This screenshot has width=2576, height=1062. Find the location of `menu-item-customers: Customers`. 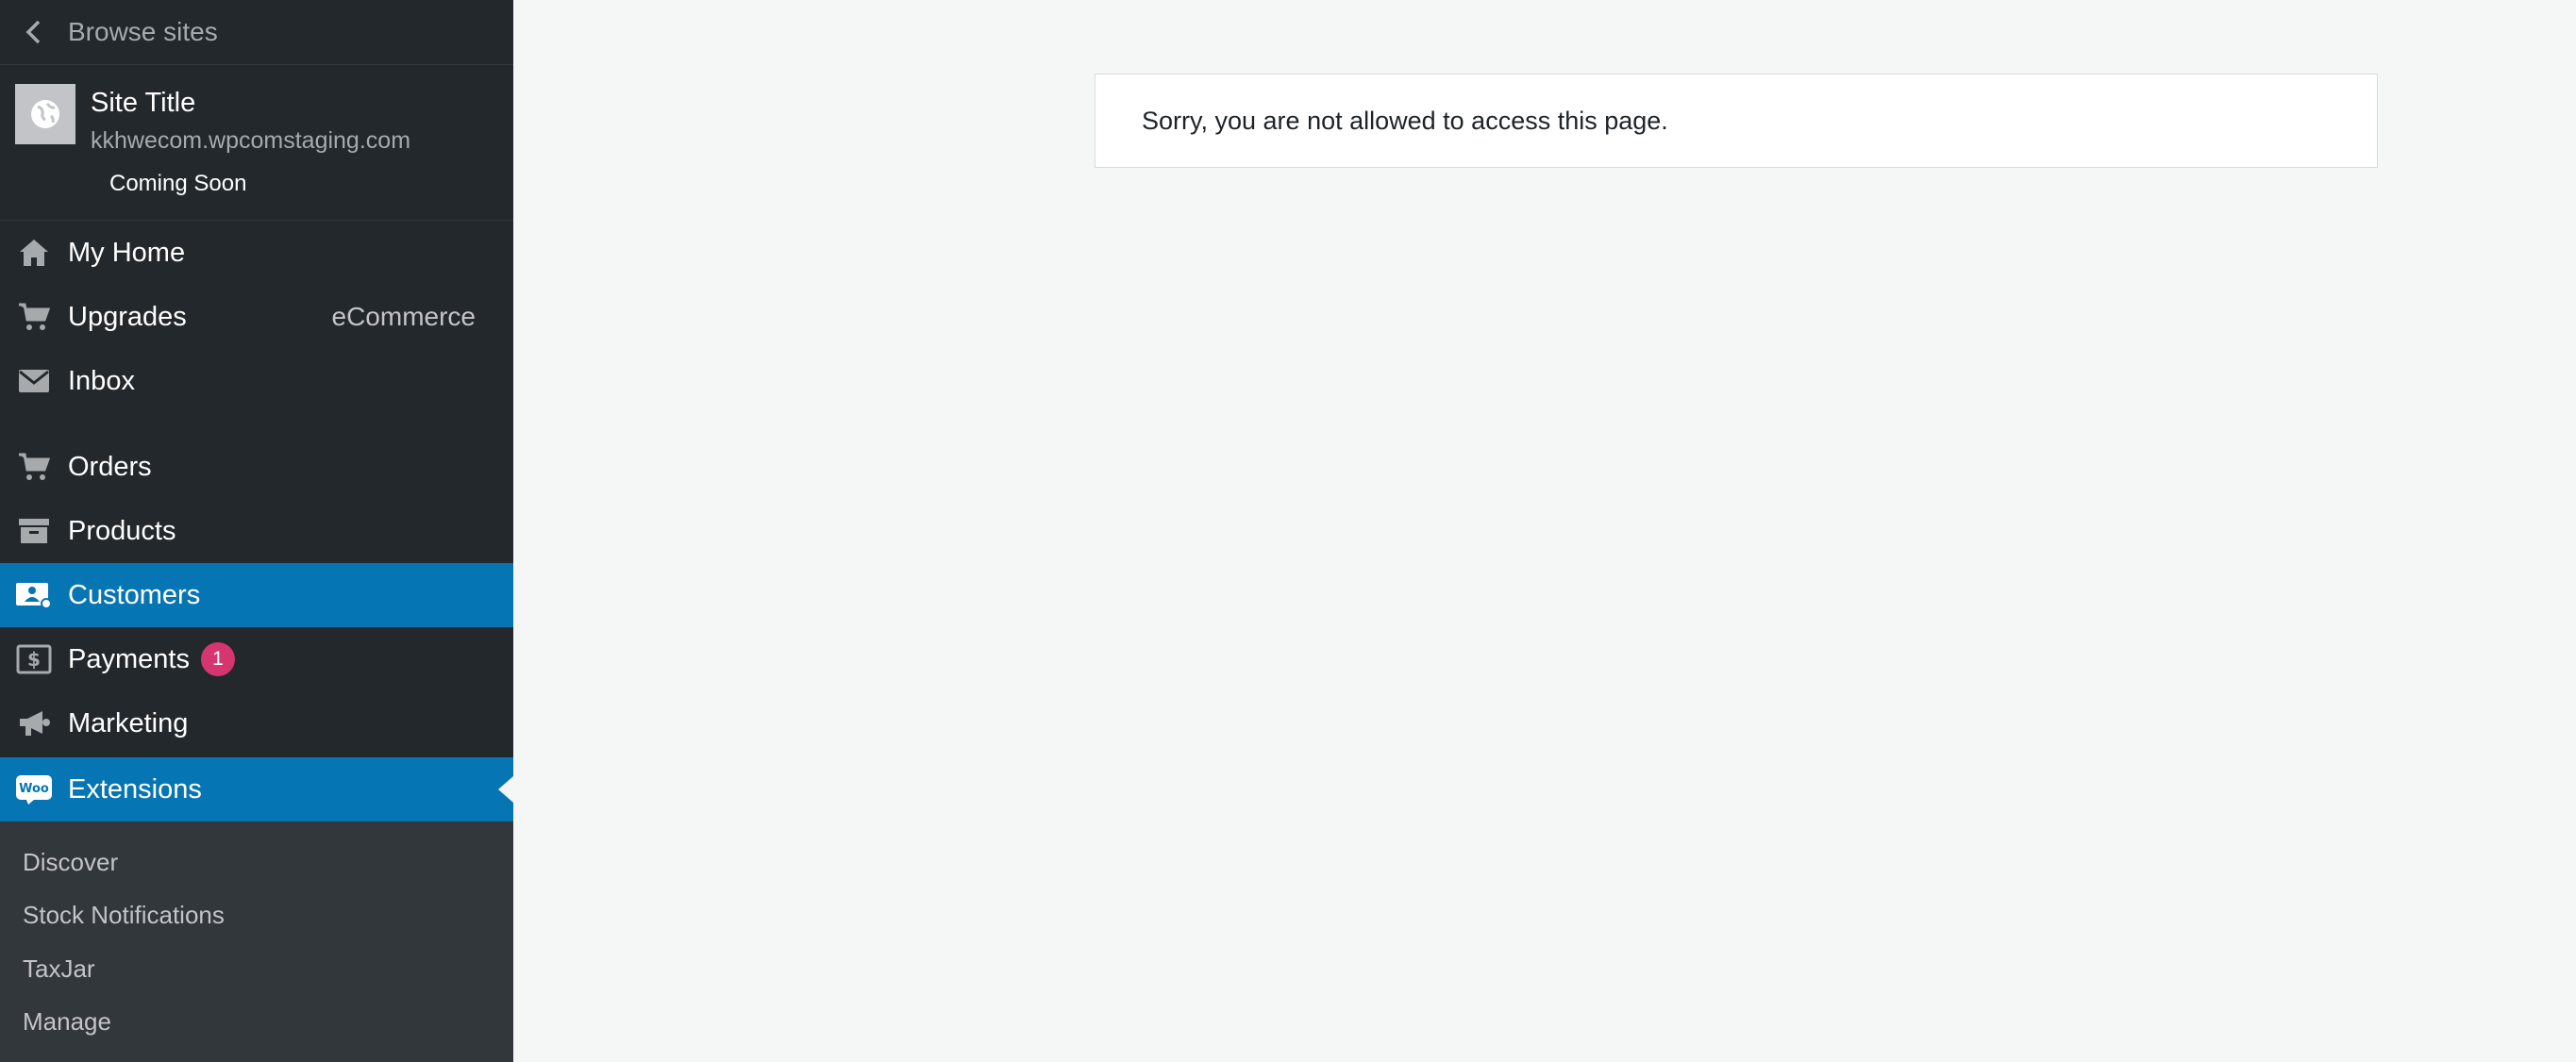

menu-item-customers: Customers is located at coordinates (256, 595).